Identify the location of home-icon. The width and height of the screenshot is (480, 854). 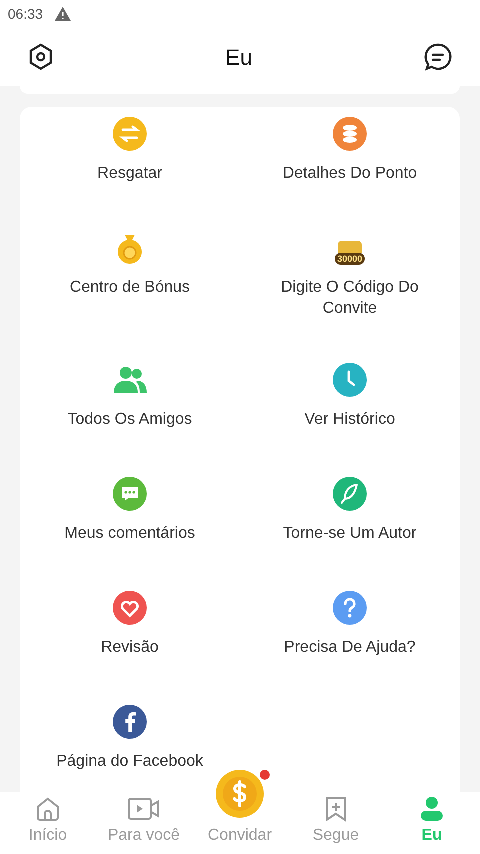
(48, 809).